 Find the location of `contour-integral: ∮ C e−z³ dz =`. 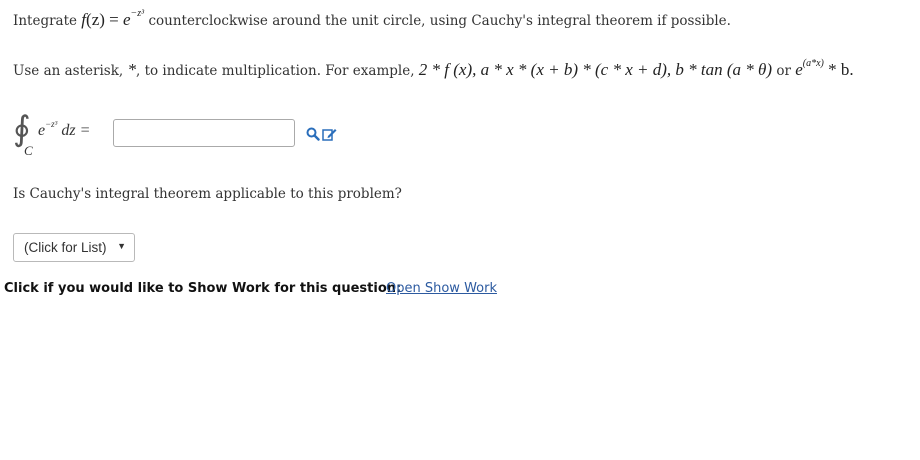

contour-integral: ∮ C e−z³ dz = is located at coordinates (63, 135).